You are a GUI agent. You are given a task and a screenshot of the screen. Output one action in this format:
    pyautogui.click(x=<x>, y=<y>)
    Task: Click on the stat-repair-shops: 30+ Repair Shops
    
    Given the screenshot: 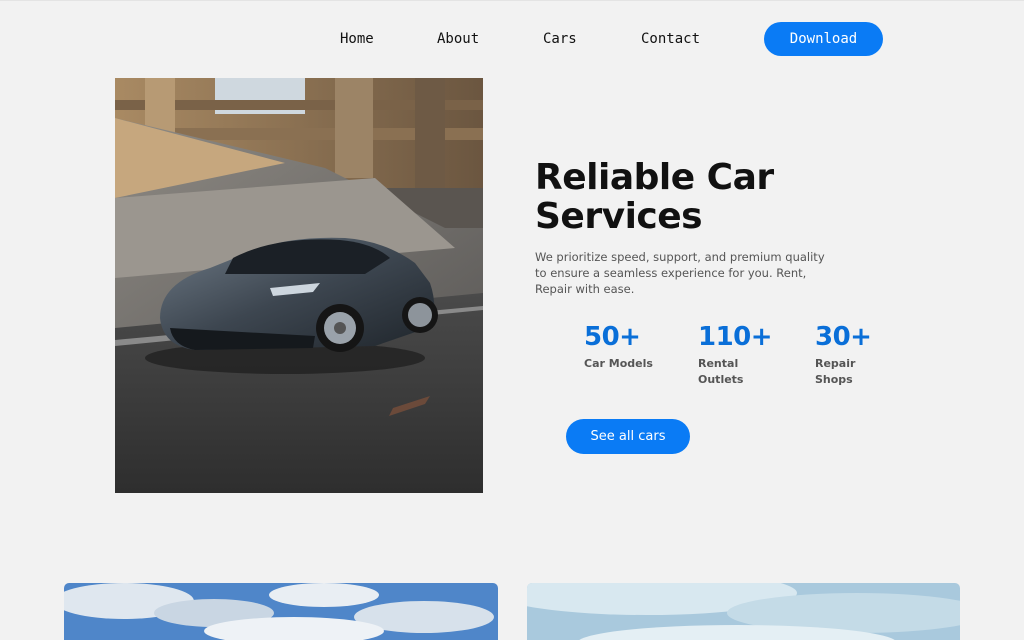 What is the action you would take?
    pyautogui.click(x=850, y=355)
    